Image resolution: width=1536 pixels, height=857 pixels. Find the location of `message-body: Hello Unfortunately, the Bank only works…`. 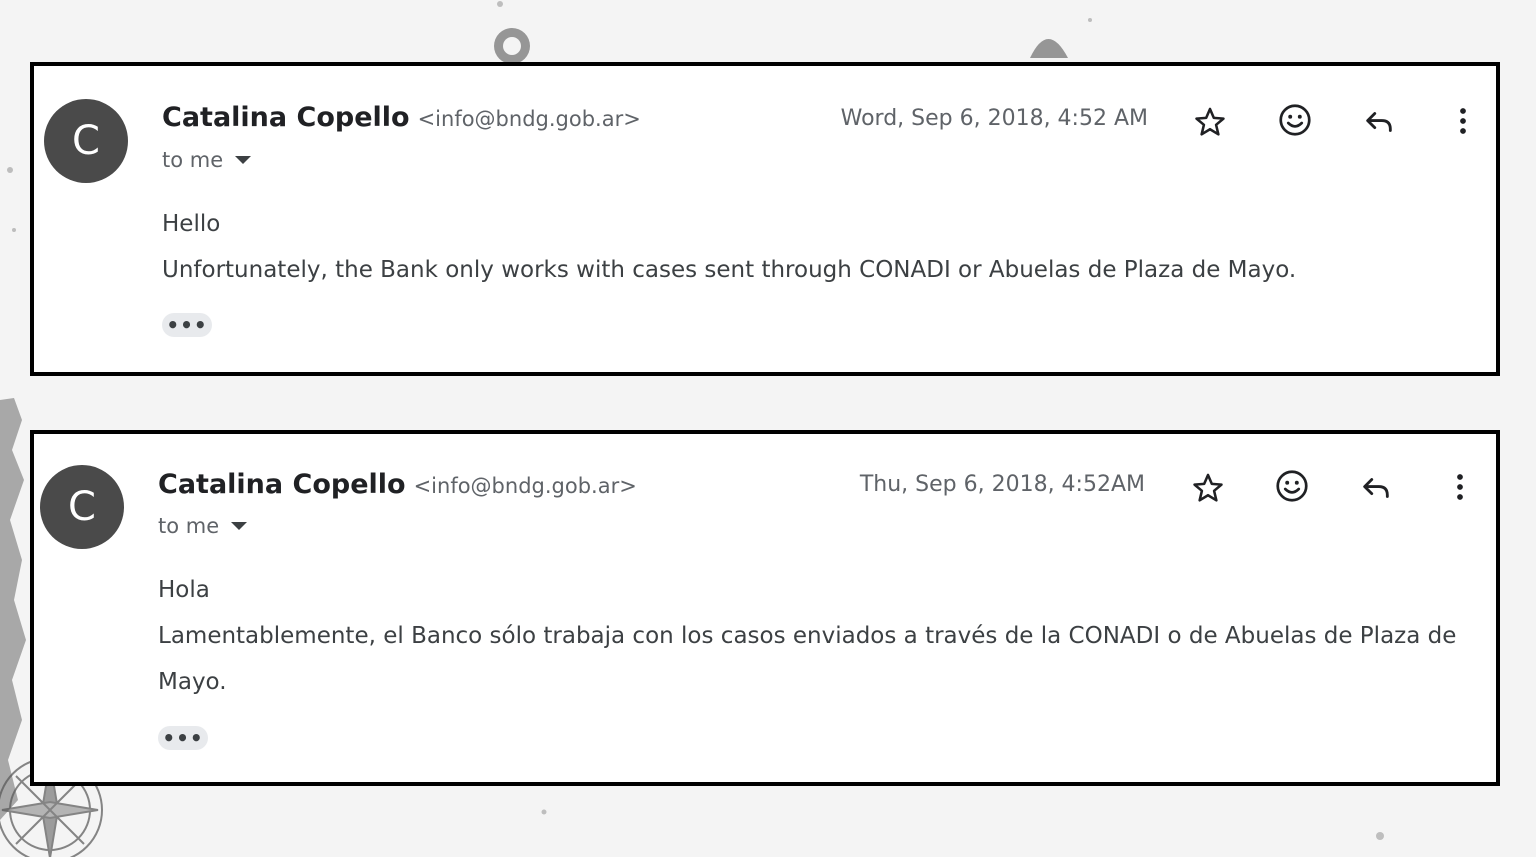

message-body: Hello Unfortunately, the Bank only works… is located at coordinates (817, 247).